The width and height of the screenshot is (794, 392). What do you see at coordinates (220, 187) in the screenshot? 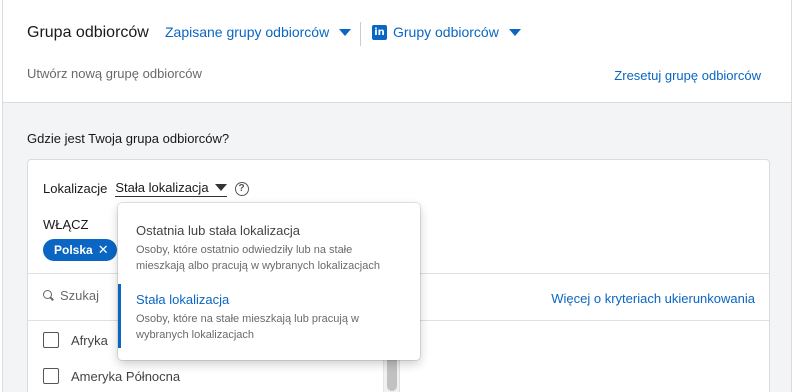
I see `caret-down-icon` at bounding box center [220, 187].